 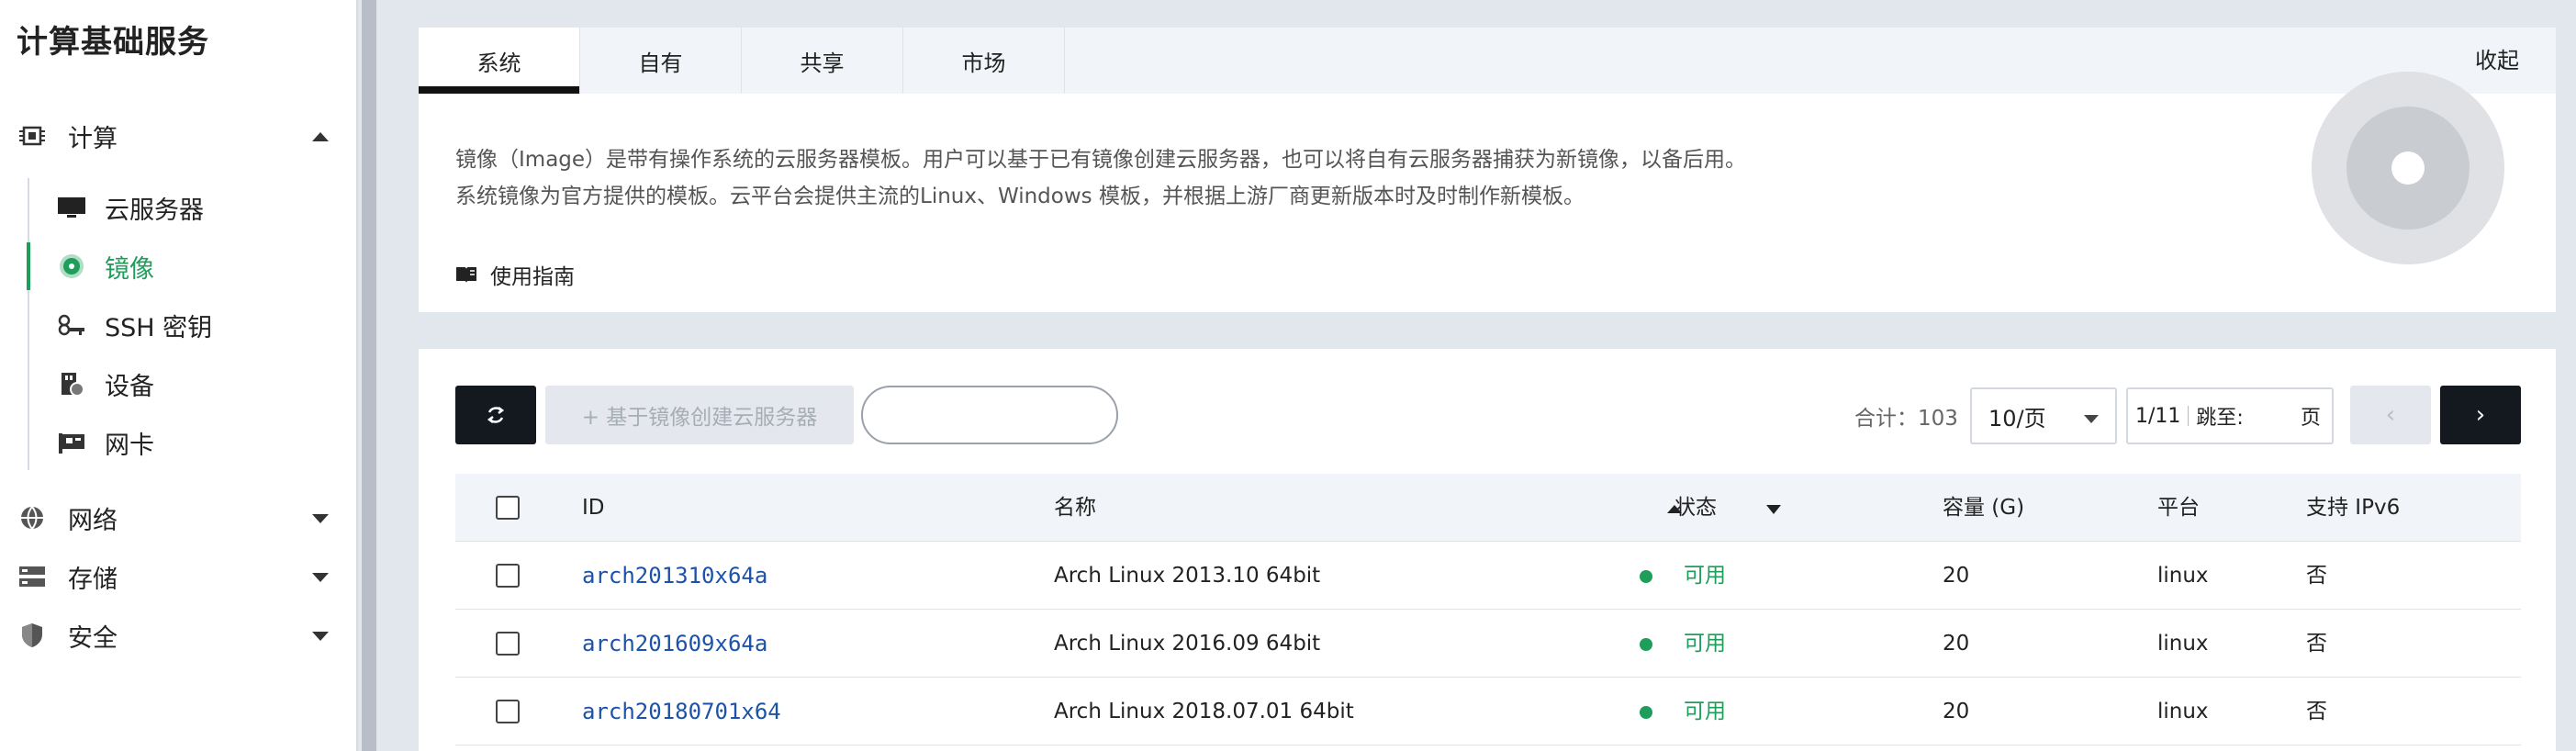 What do you see at coordinates (989, 415) in the screenshot?
I see `search-input` at bounding box center [989, 415].